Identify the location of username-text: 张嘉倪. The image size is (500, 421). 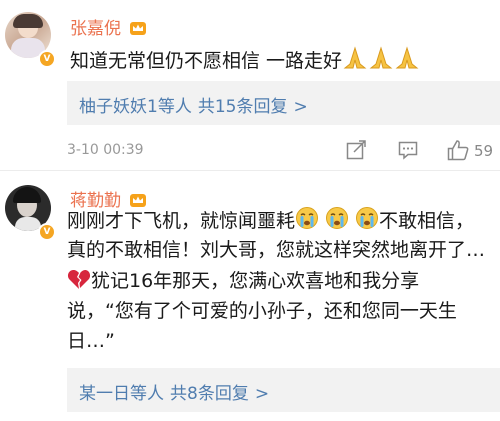
(95, 29).